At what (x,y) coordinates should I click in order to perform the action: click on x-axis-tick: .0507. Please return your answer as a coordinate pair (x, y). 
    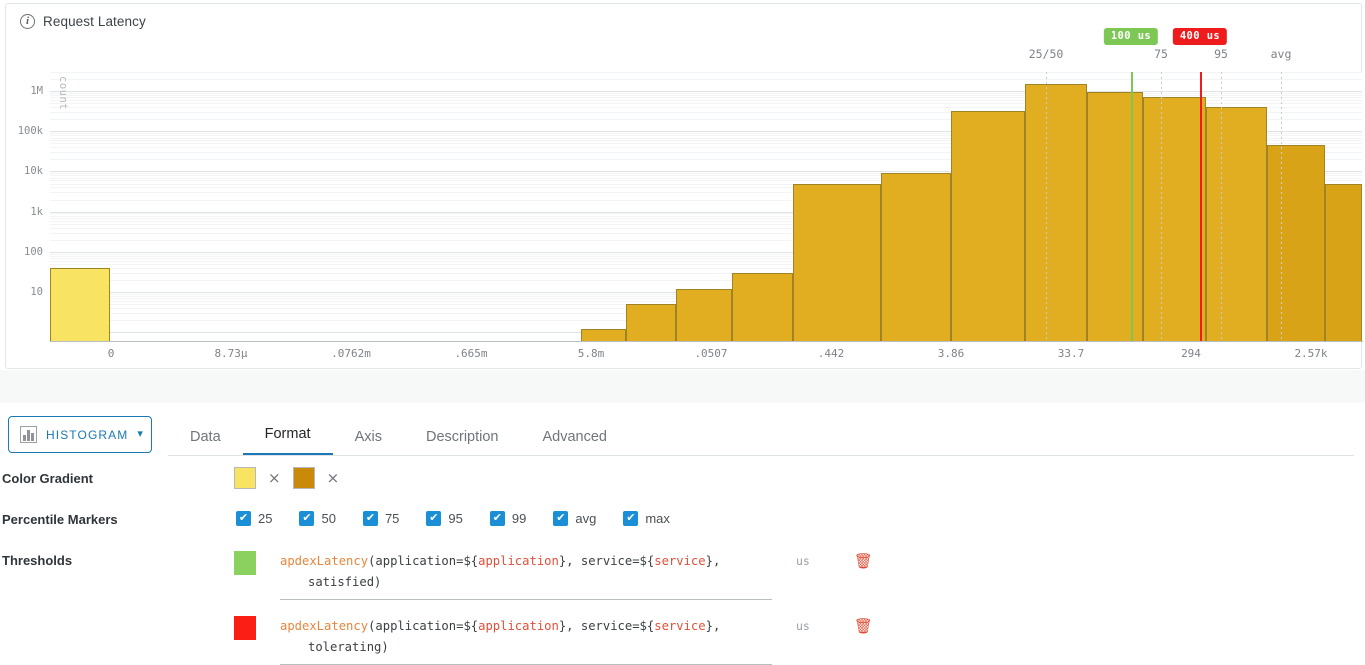
    Looking at the image, I should click on (711, 353).